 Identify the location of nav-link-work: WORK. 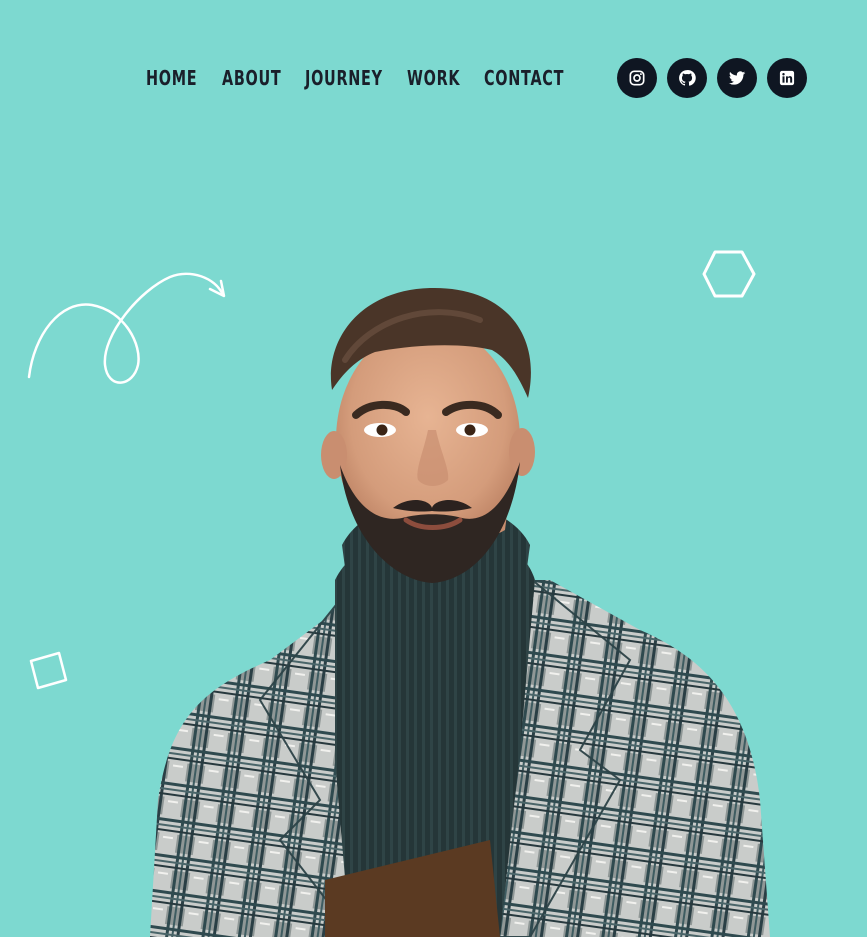
(433, 78).